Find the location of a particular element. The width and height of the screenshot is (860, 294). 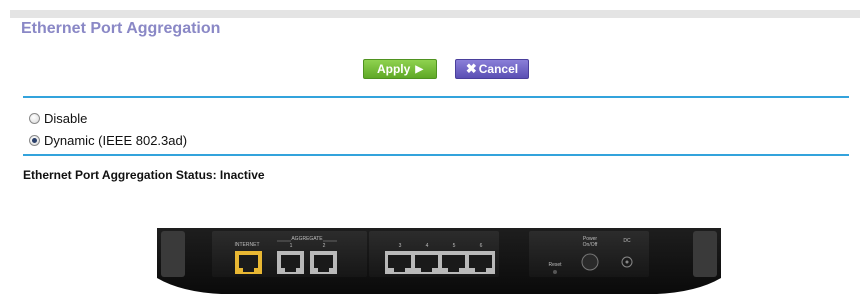

option-dynamic-label: Dynamic (IEEE 802.3ad) is located at coordinates (116, 140).